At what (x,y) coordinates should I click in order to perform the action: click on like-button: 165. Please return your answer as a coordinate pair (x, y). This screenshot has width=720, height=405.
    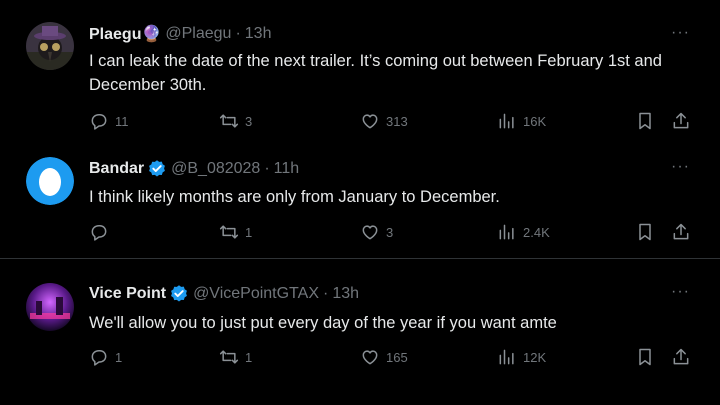
    Looking at the image, I should click on (384, 357).